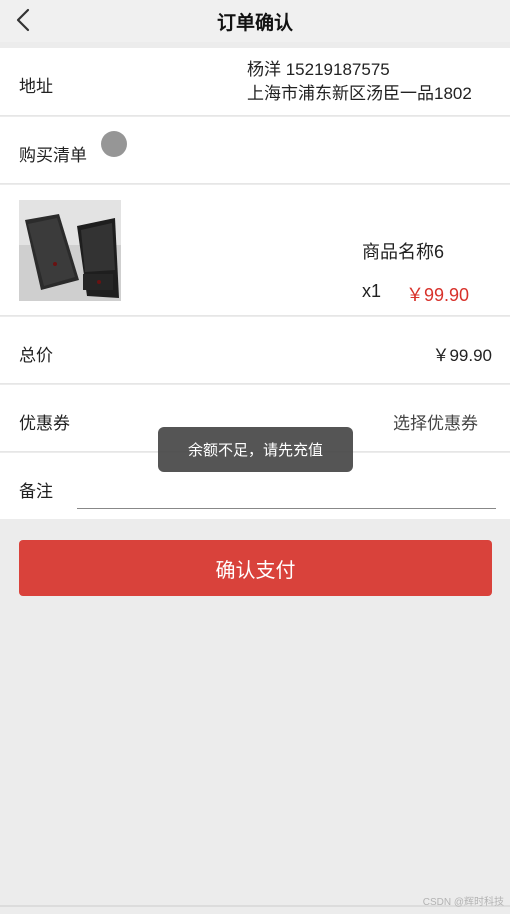  I want to click on chevron-left-icon, so click(23, 20).